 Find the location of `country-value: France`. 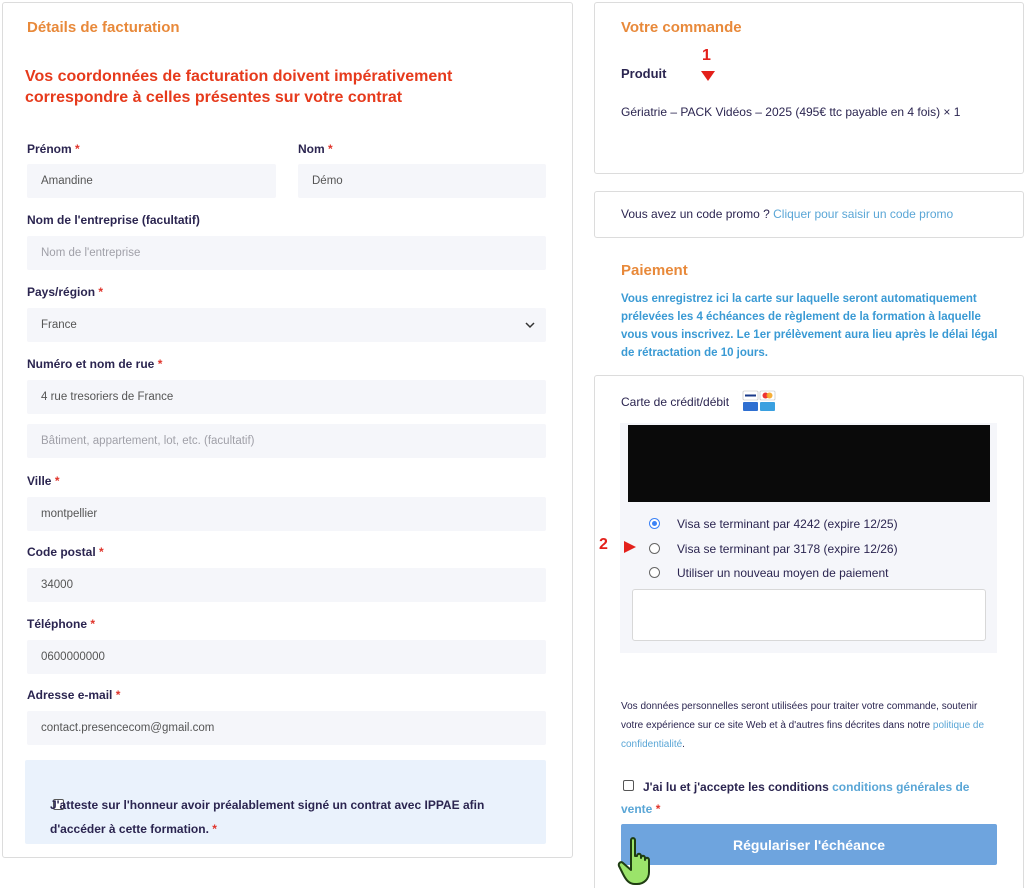

country-value: France is located at coordinates (59, 325).